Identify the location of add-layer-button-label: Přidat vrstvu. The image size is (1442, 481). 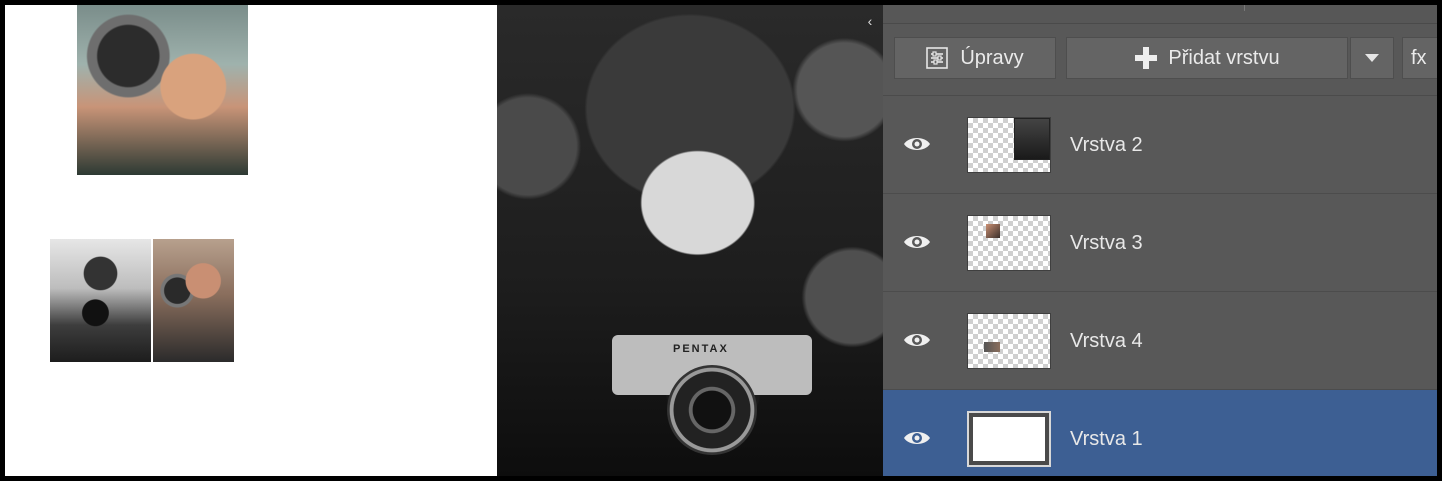
(1224, 57).